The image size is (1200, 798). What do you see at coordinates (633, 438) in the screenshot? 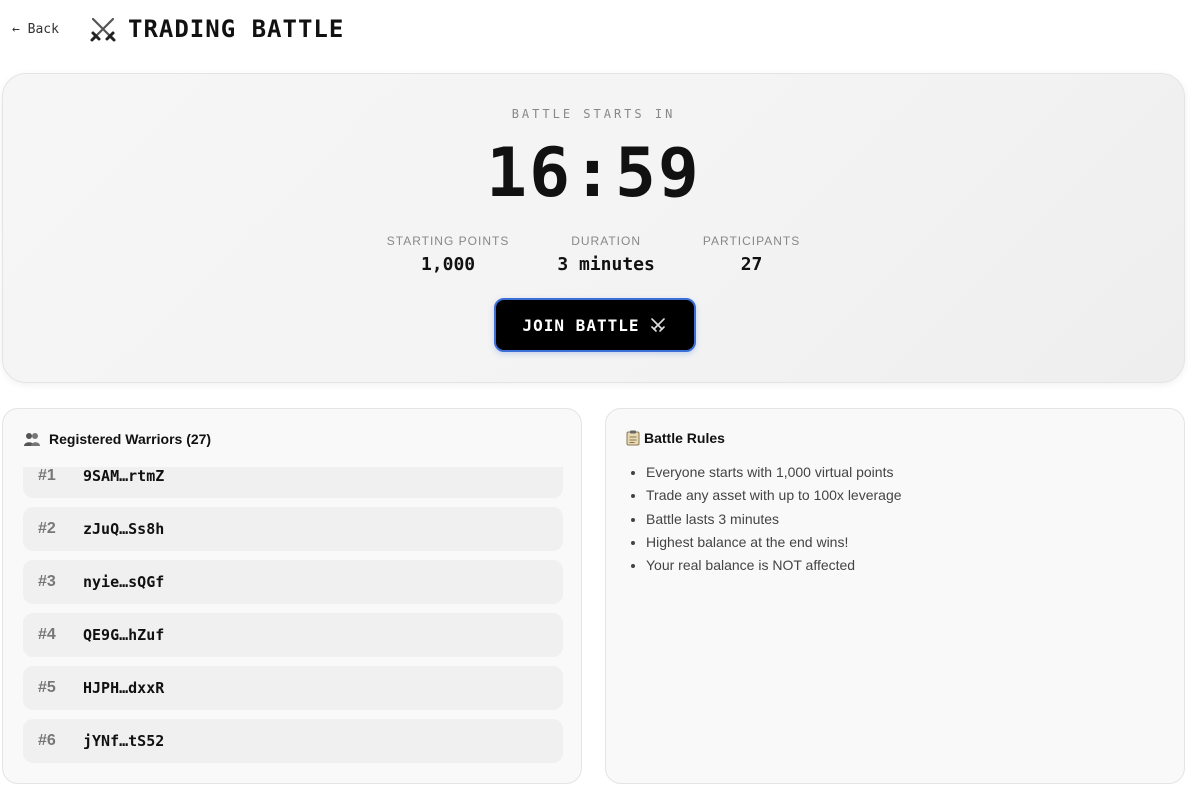
I see `clipboard-icon` at bounding box center [633, 438].